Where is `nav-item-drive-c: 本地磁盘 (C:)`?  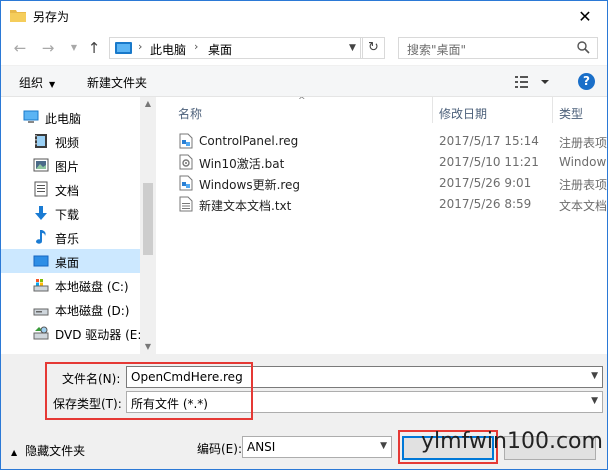
nav-item-drive-c: 本地磁盘 (C:) is located at coordinates (70, 285).